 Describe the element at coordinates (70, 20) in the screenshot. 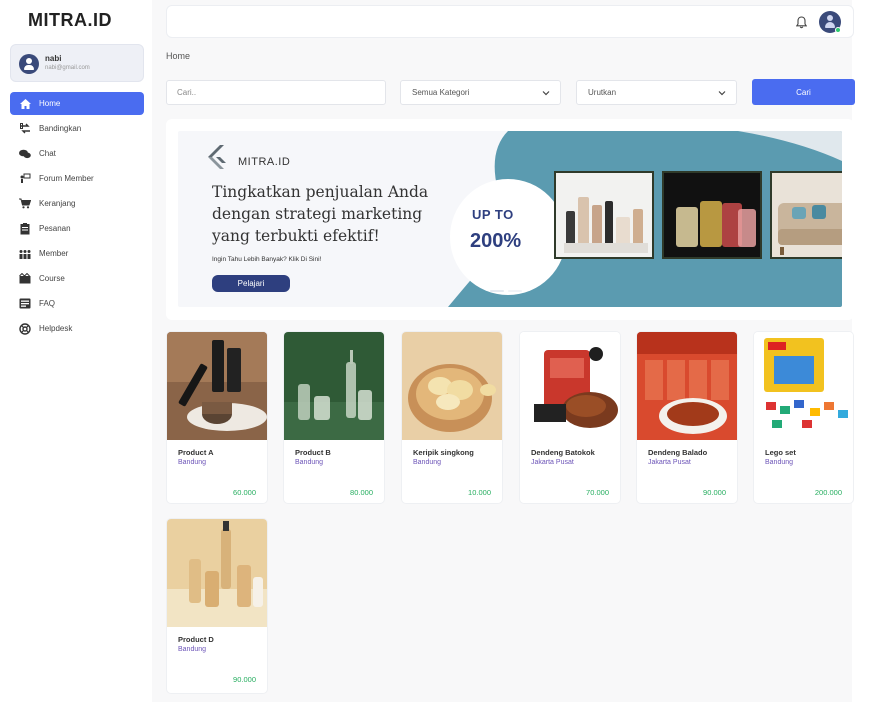

I see `brand-logo: MITRA.ID` at that location.